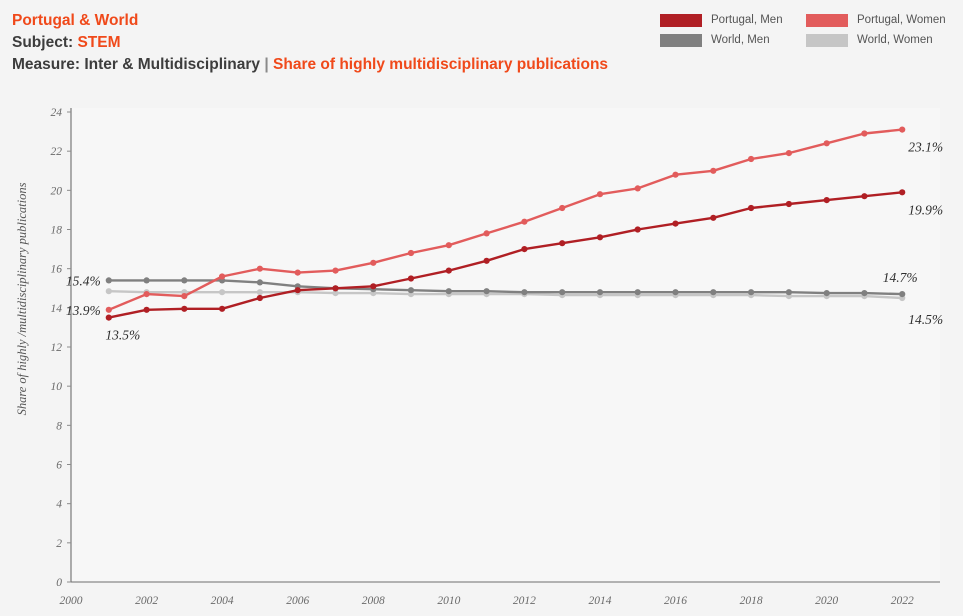  Describe the element at coordinates (729, 40) in the screenshot. I see `legend-item-world-men: World, Men` at that location.